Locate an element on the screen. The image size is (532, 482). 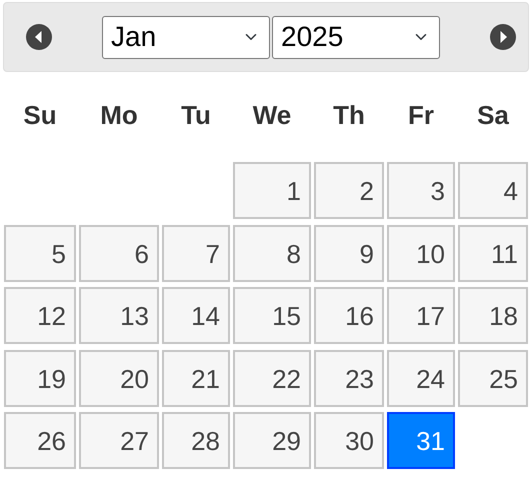
day-cell: 8 is located at coordinates (272, 253).